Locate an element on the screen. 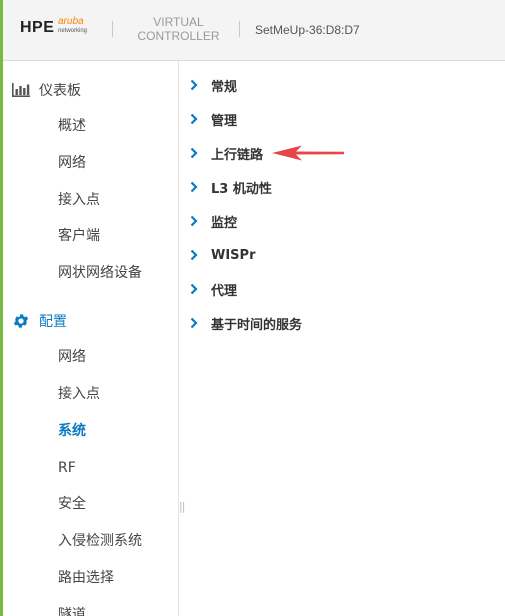 This screenshot has width=505, height=616. section-label: 常规 is located at coordinates (224, 87).